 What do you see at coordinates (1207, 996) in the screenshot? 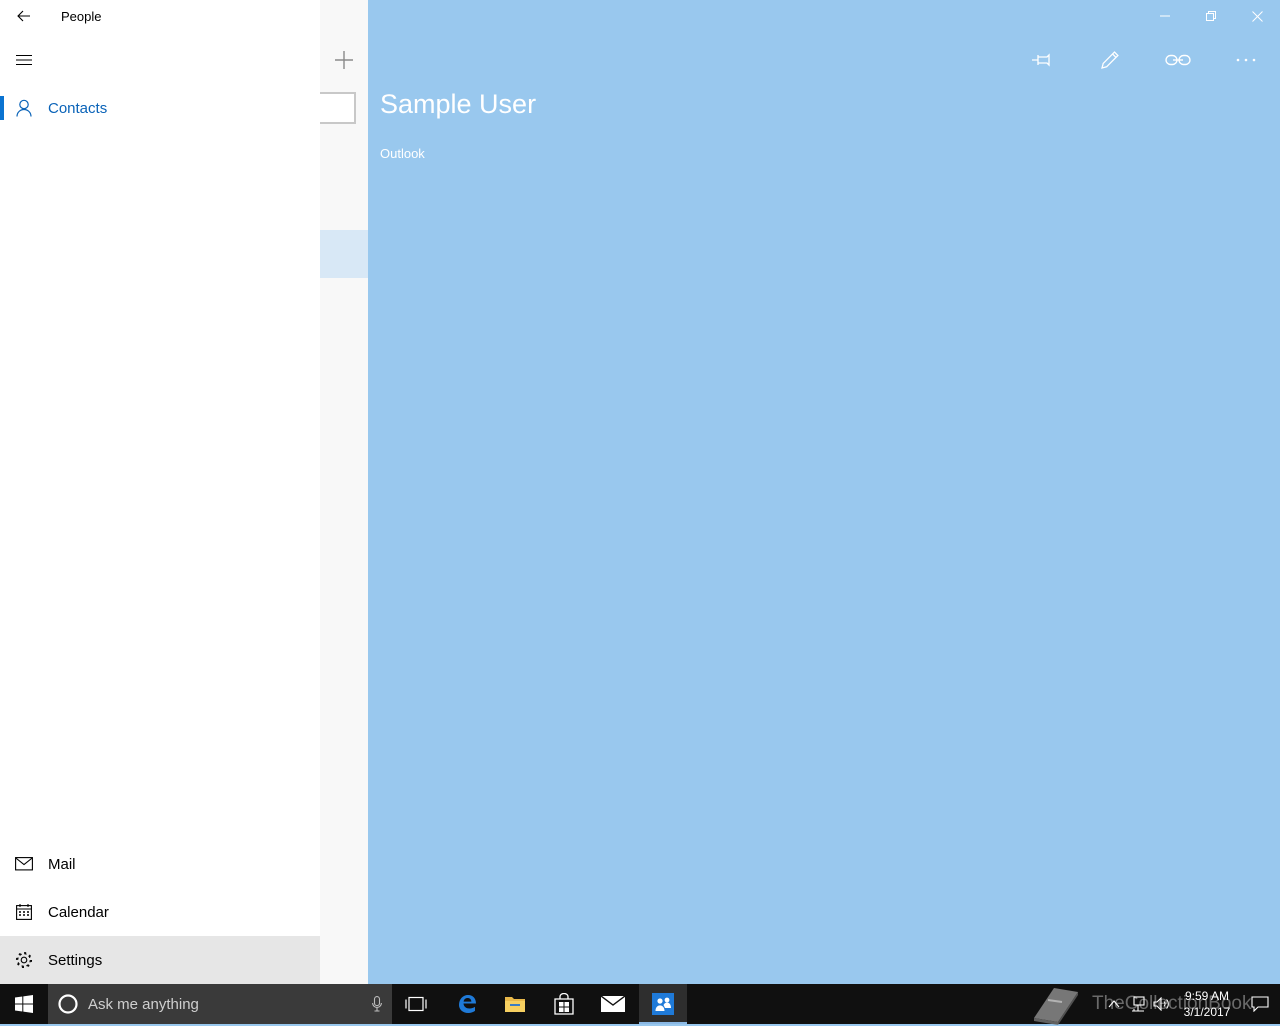
I see `clock-time: 9:59 AM` at bounding box center [1207, 996].